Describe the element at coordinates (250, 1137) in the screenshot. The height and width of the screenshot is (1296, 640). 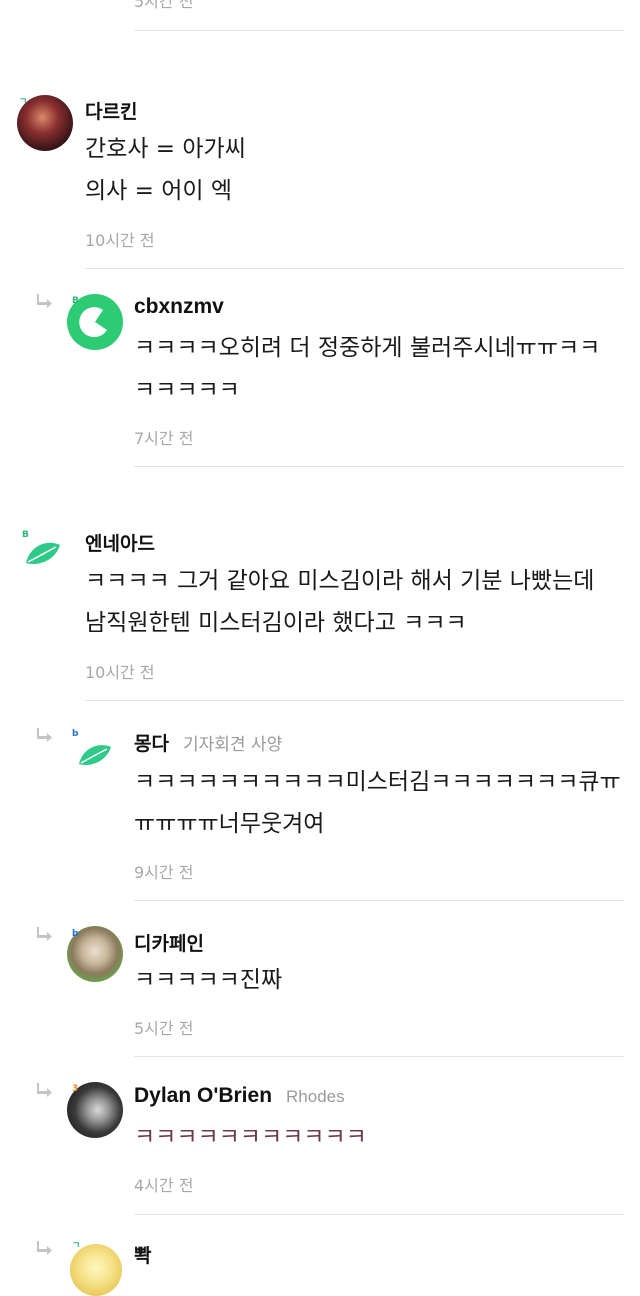
I see `comment-text-line: ㅋㅋㅋㅋㅋㅋㅋㅋㅋㅋㅋ` at that location.